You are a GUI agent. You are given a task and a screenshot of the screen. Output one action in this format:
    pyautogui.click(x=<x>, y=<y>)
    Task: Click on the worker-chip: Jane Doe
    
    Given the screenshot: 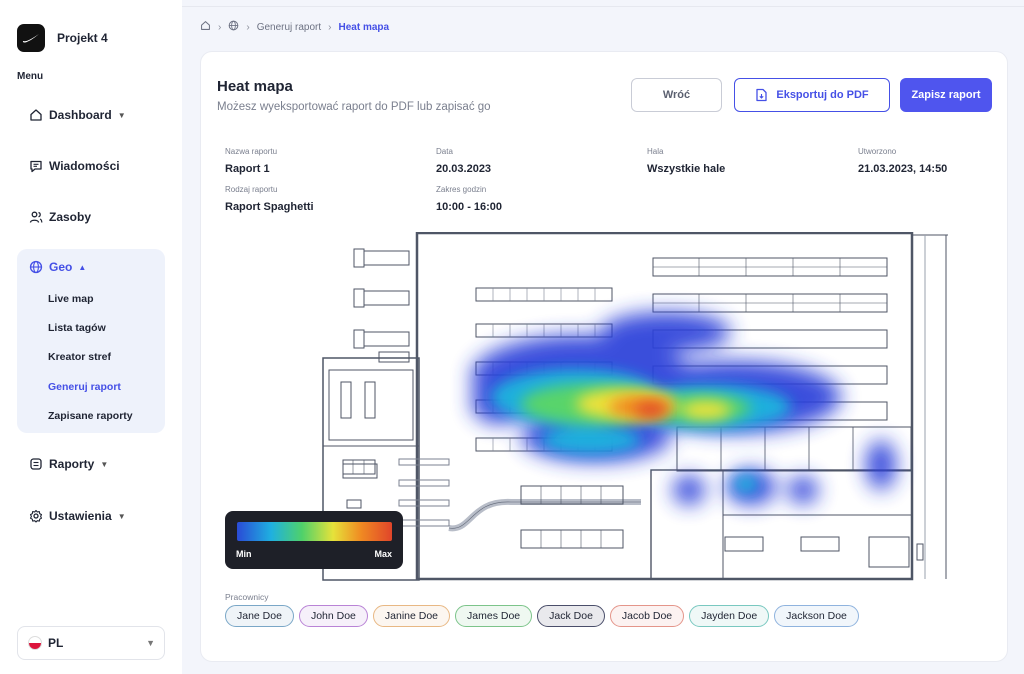 What is the action you would take?
    pyautogui.click(x=259, y=616)
    